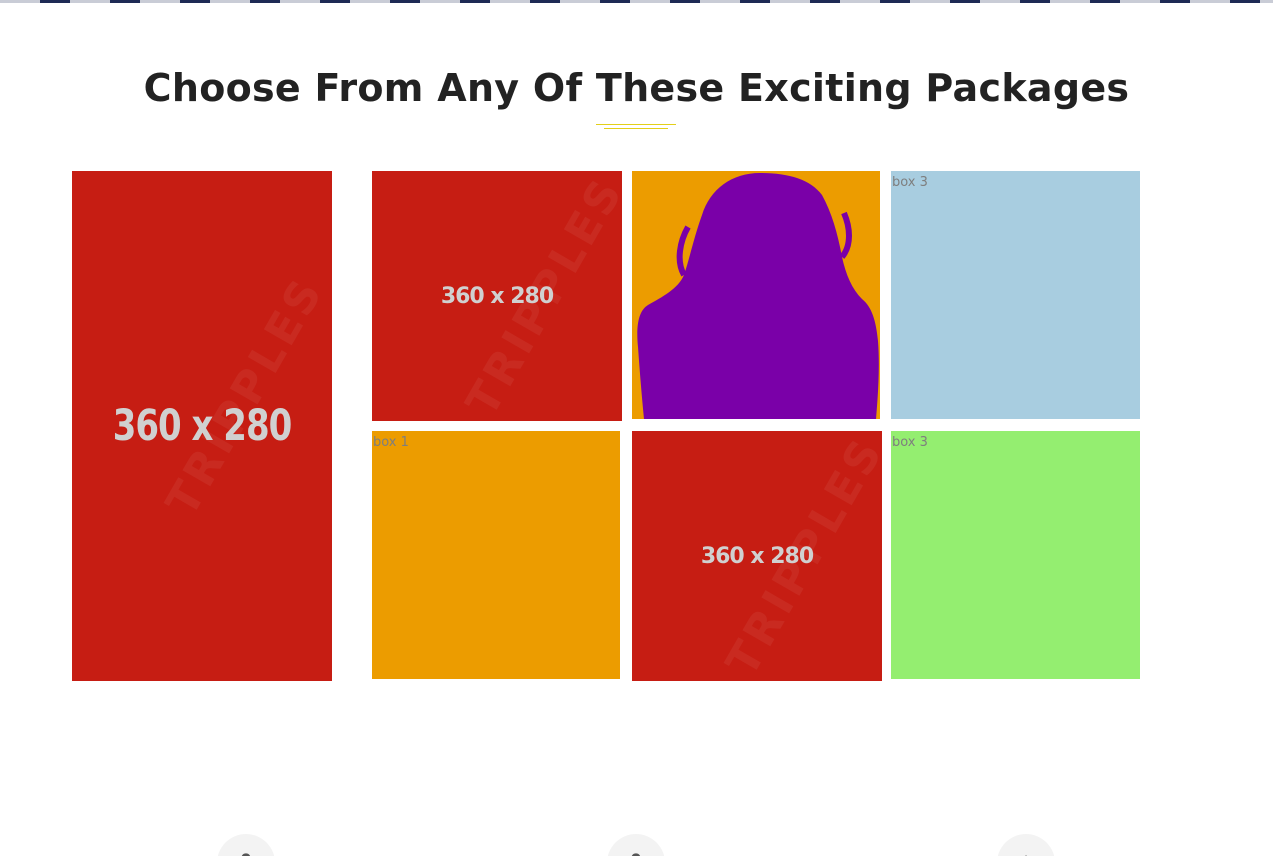 The width and height of the screenshot is (1273, 856). I want to click on package-tile-bottom-right: box 3, so click(1015, 555).